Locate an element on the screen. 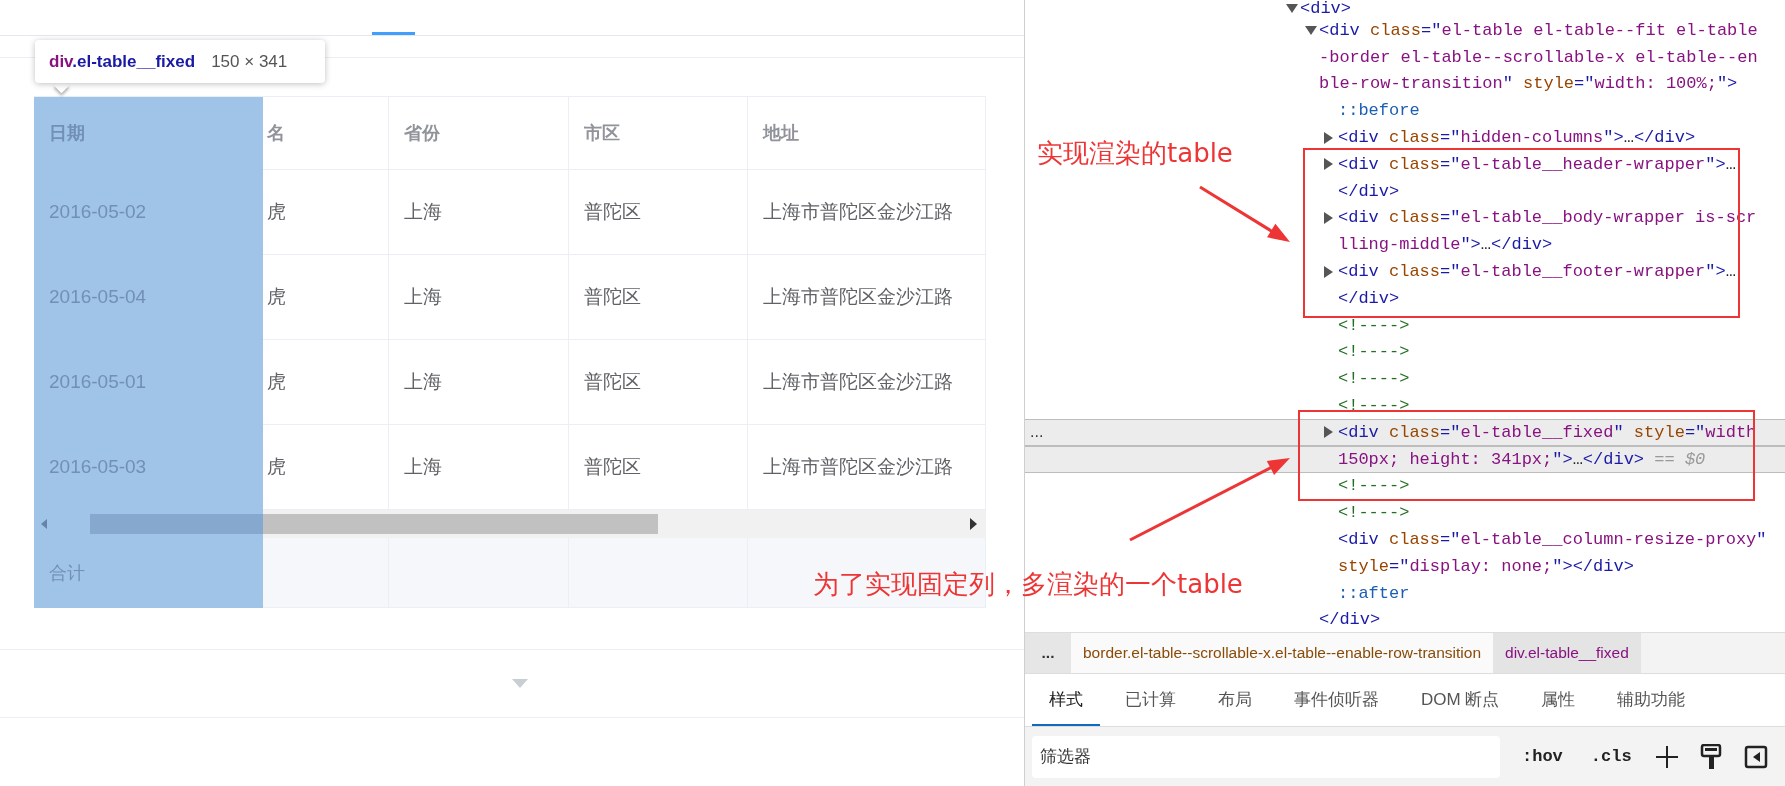 The height and width of the screenshot is (786, 1785). panel-tab: 布局 is located at coordinates (1235, 700).